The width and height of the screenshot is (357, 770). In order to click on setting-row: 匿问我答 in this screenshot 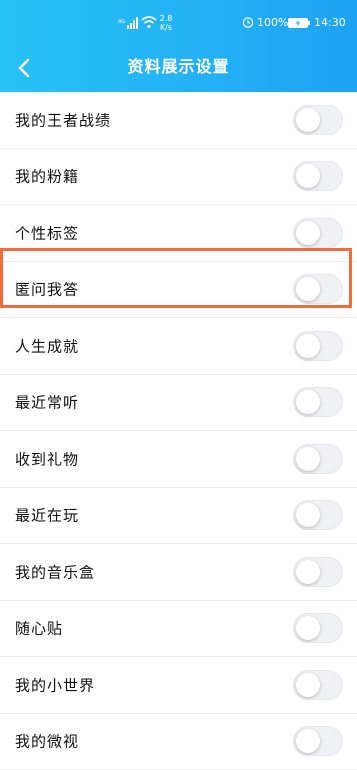, I will do `click(178, 290)`.